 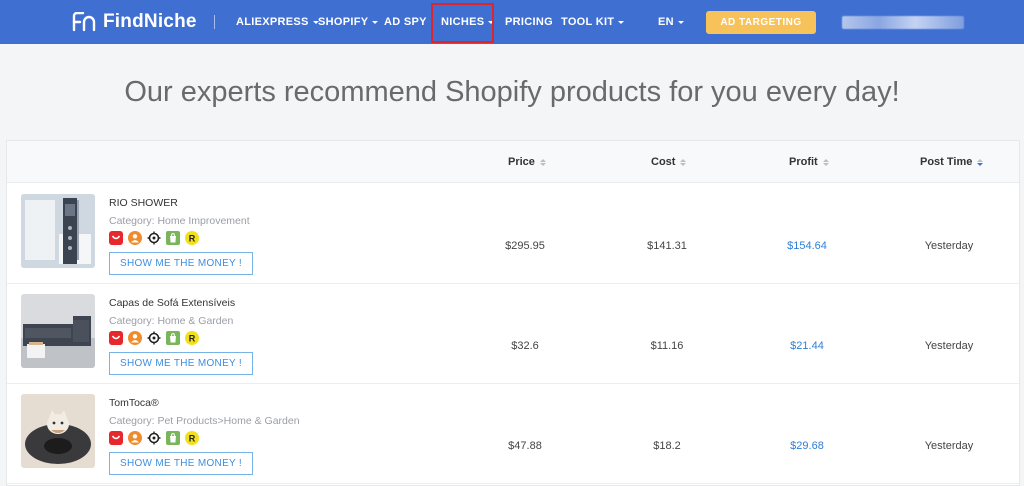 What do you see at coordinates (807, 246) in the screenshot?
I see `profit-cell: $154.64` at bounding box center [807, 246].